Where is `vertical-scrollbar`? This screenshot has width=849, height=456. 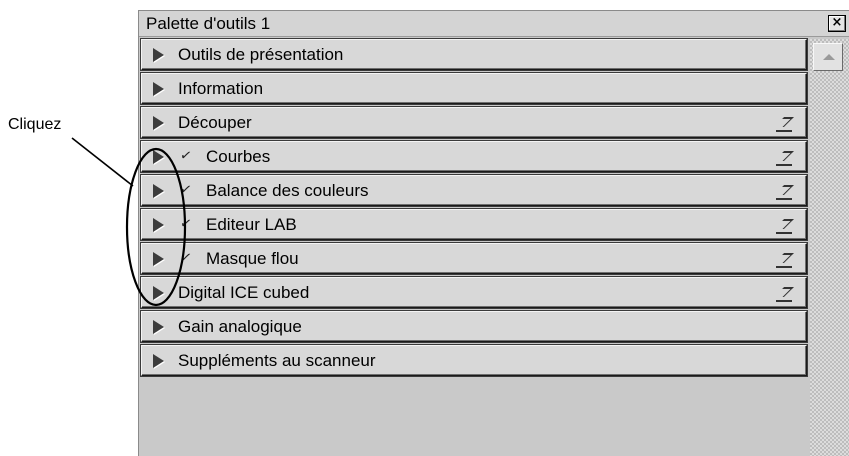
vertical-scrollbar is located at coordinates (829, 247).